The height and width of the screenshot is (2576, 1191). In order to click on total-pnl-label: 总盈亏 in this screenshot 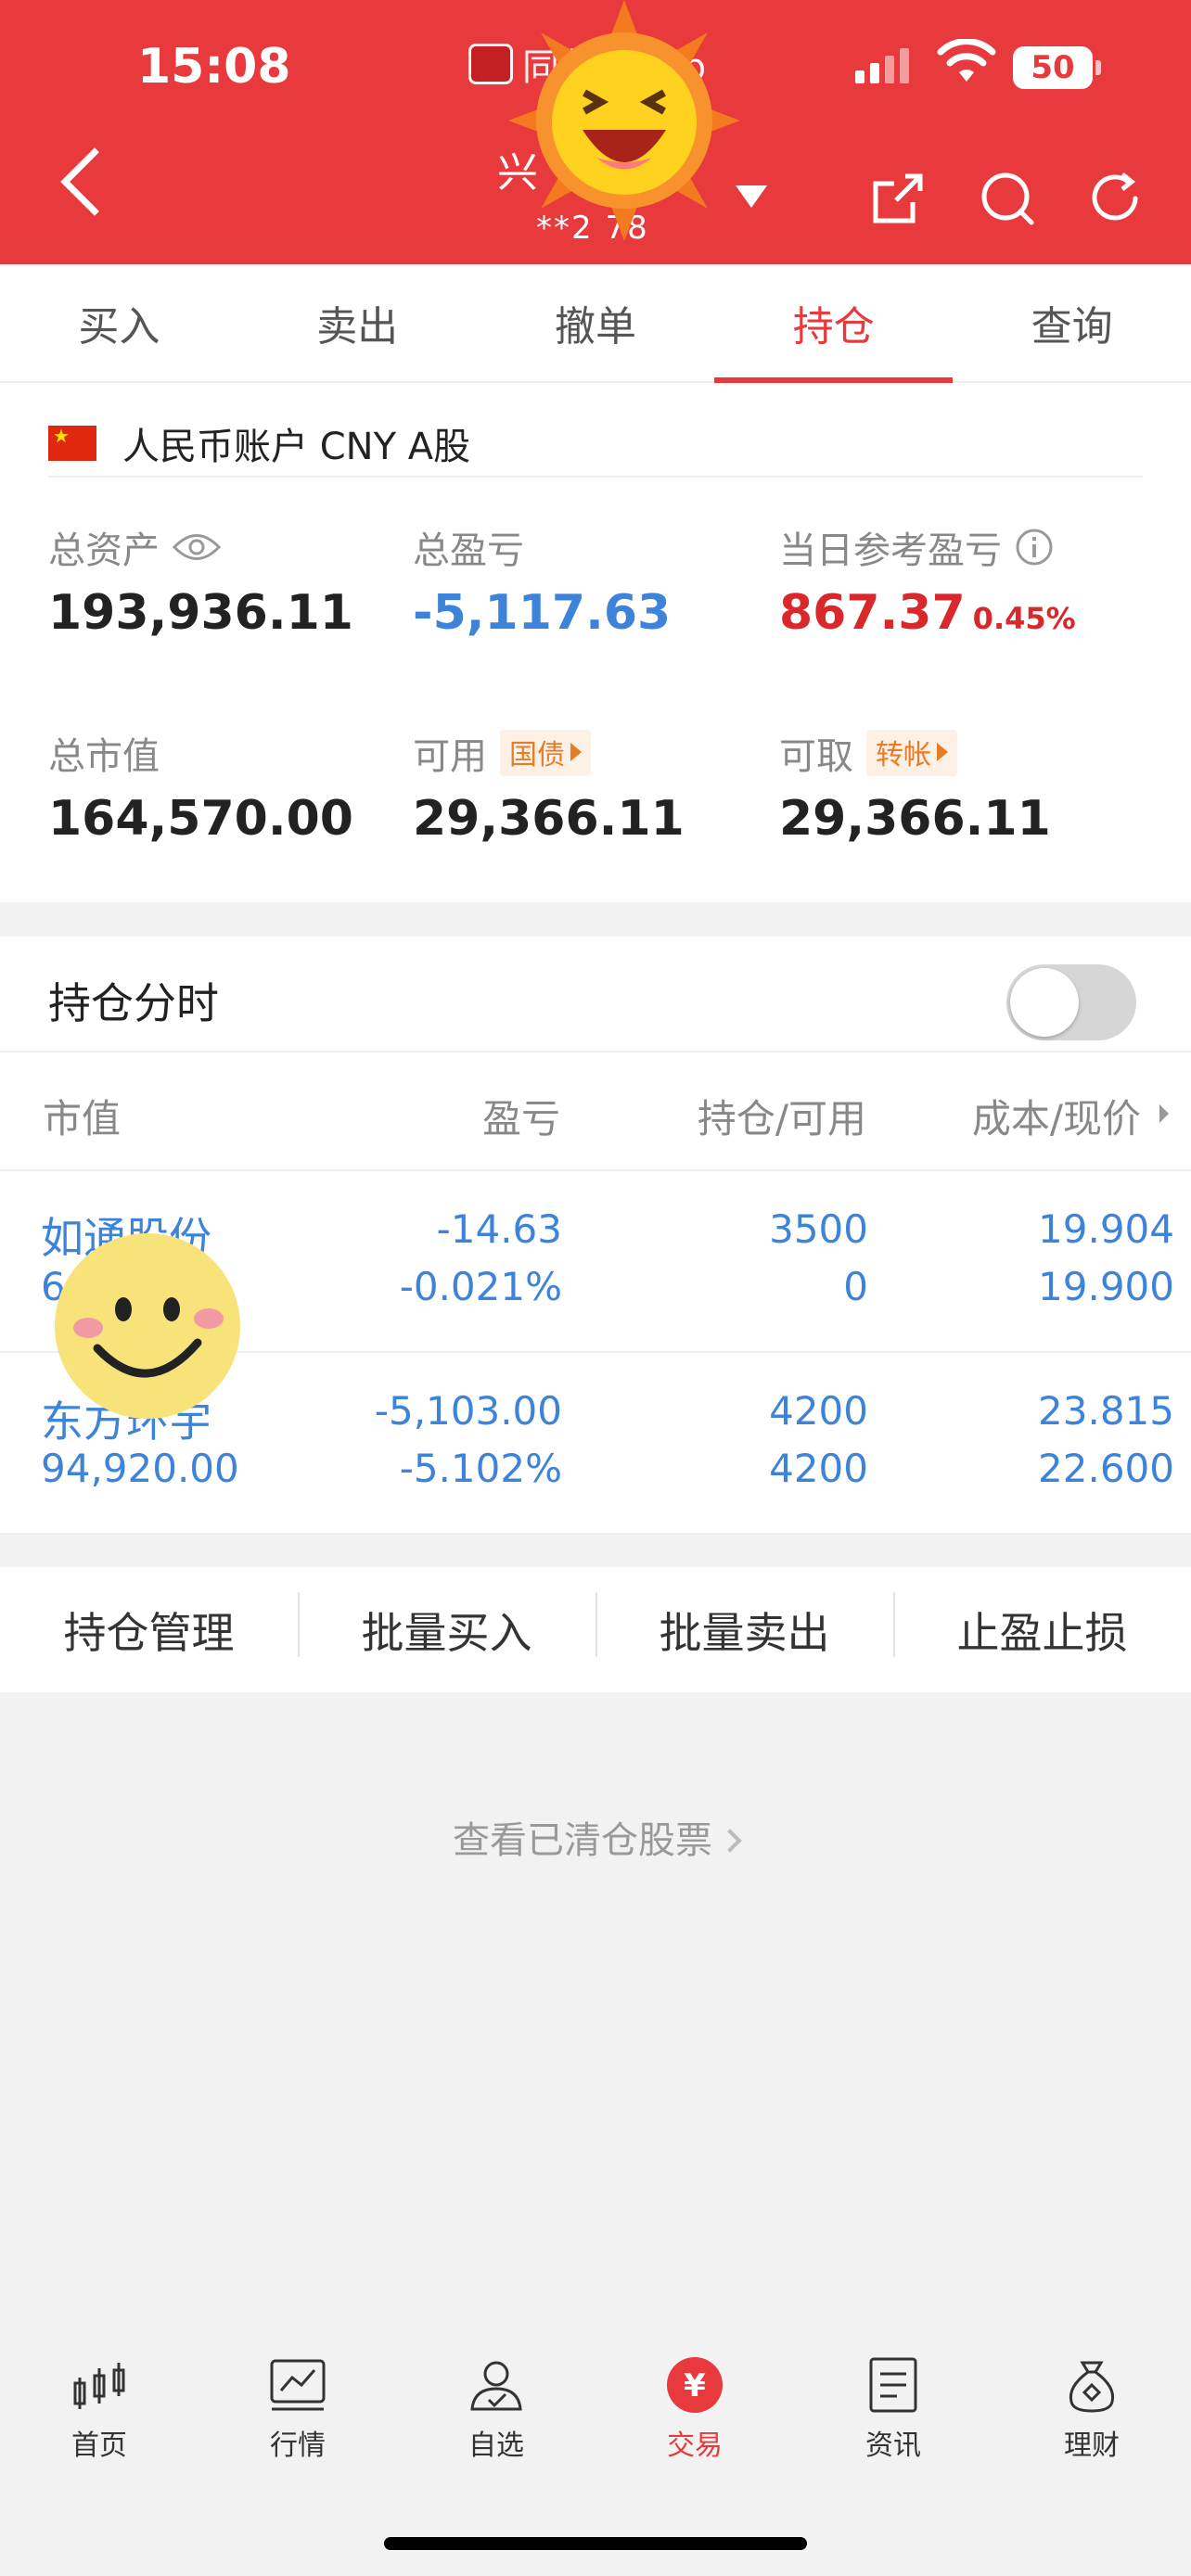, I will do `click(468, 551)`.